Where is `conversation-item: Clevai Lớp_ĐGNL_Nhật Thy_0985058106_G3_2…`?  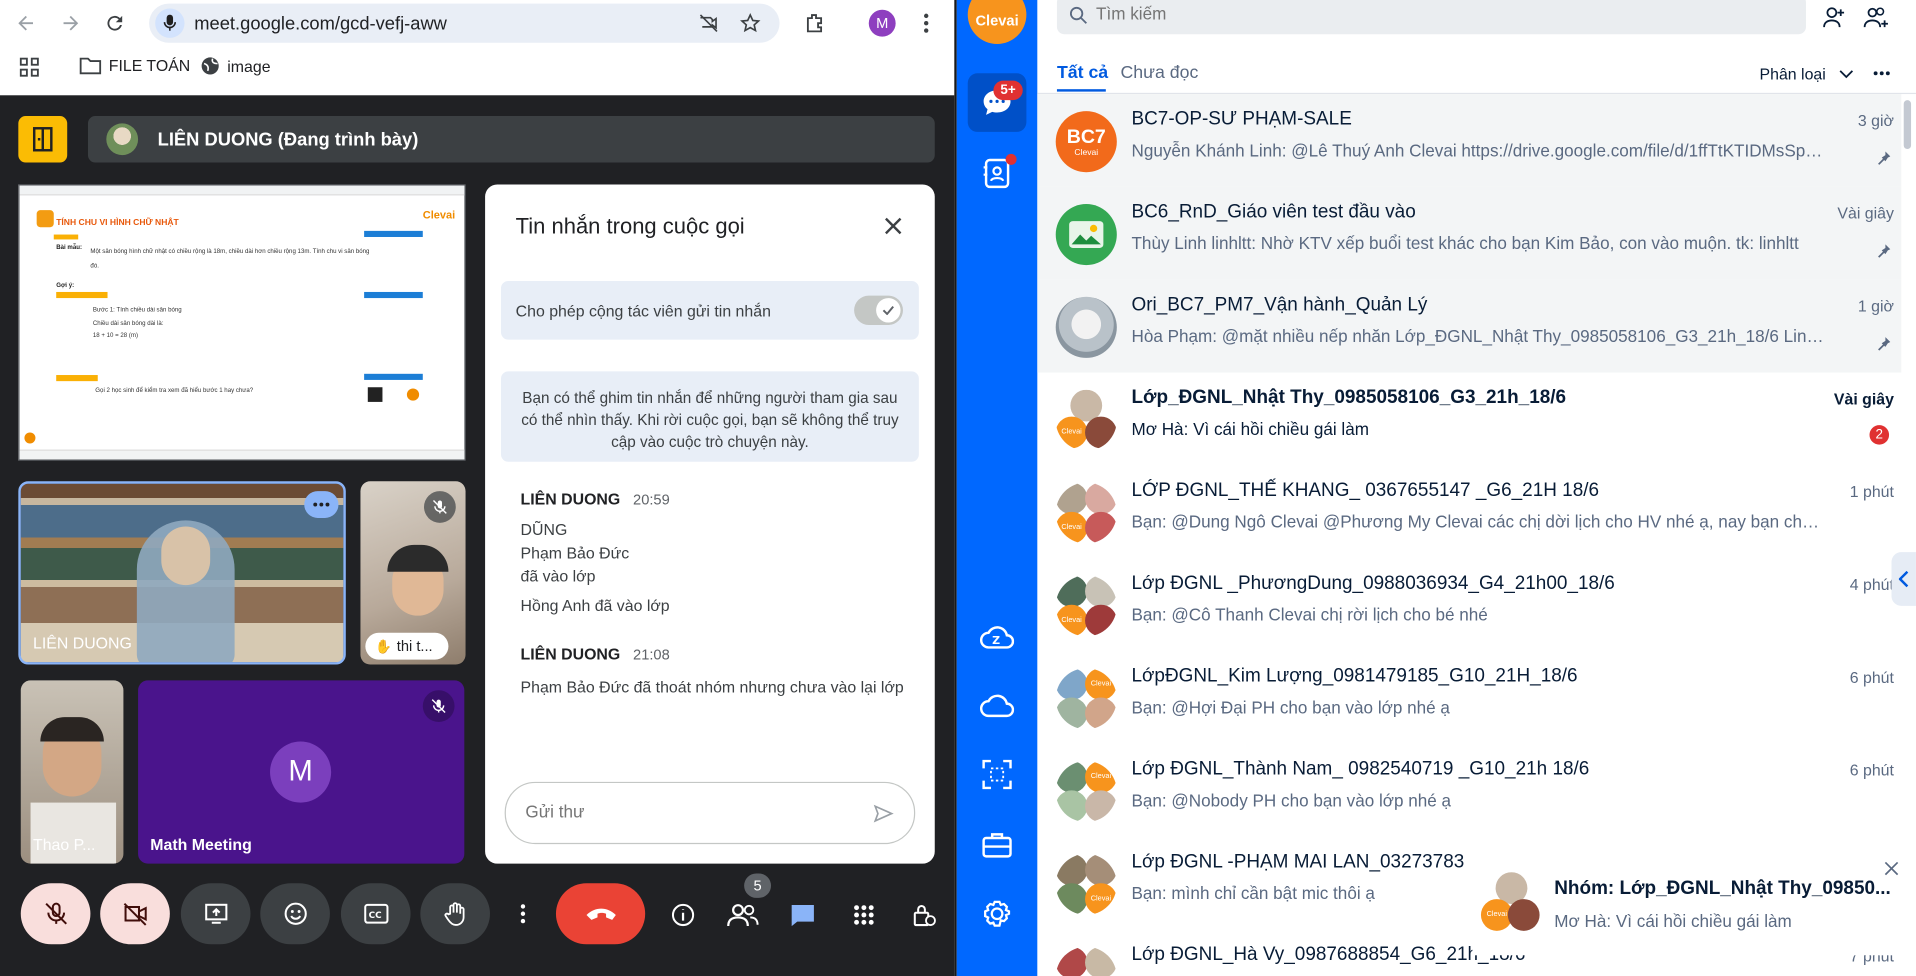 conversation-item: Clevai Lớp_ĐGNL_Nhật Thy_0985058106_G3_2… is located at coordinates (1469, 419).